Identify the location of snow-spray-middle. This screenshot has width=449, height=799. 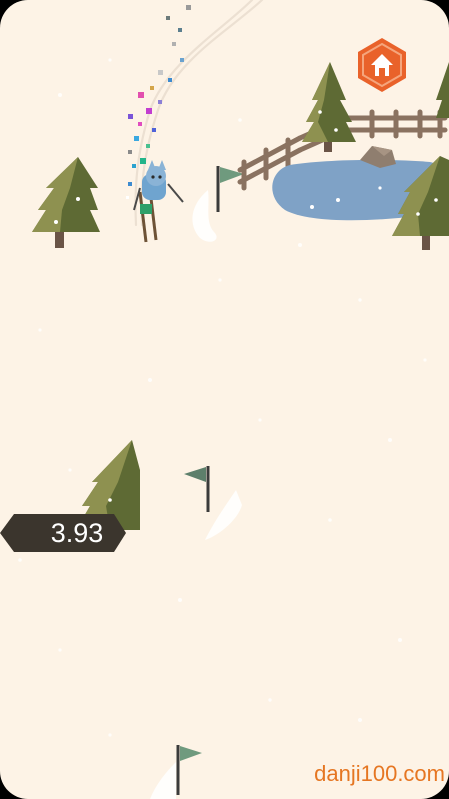
(223, 515).